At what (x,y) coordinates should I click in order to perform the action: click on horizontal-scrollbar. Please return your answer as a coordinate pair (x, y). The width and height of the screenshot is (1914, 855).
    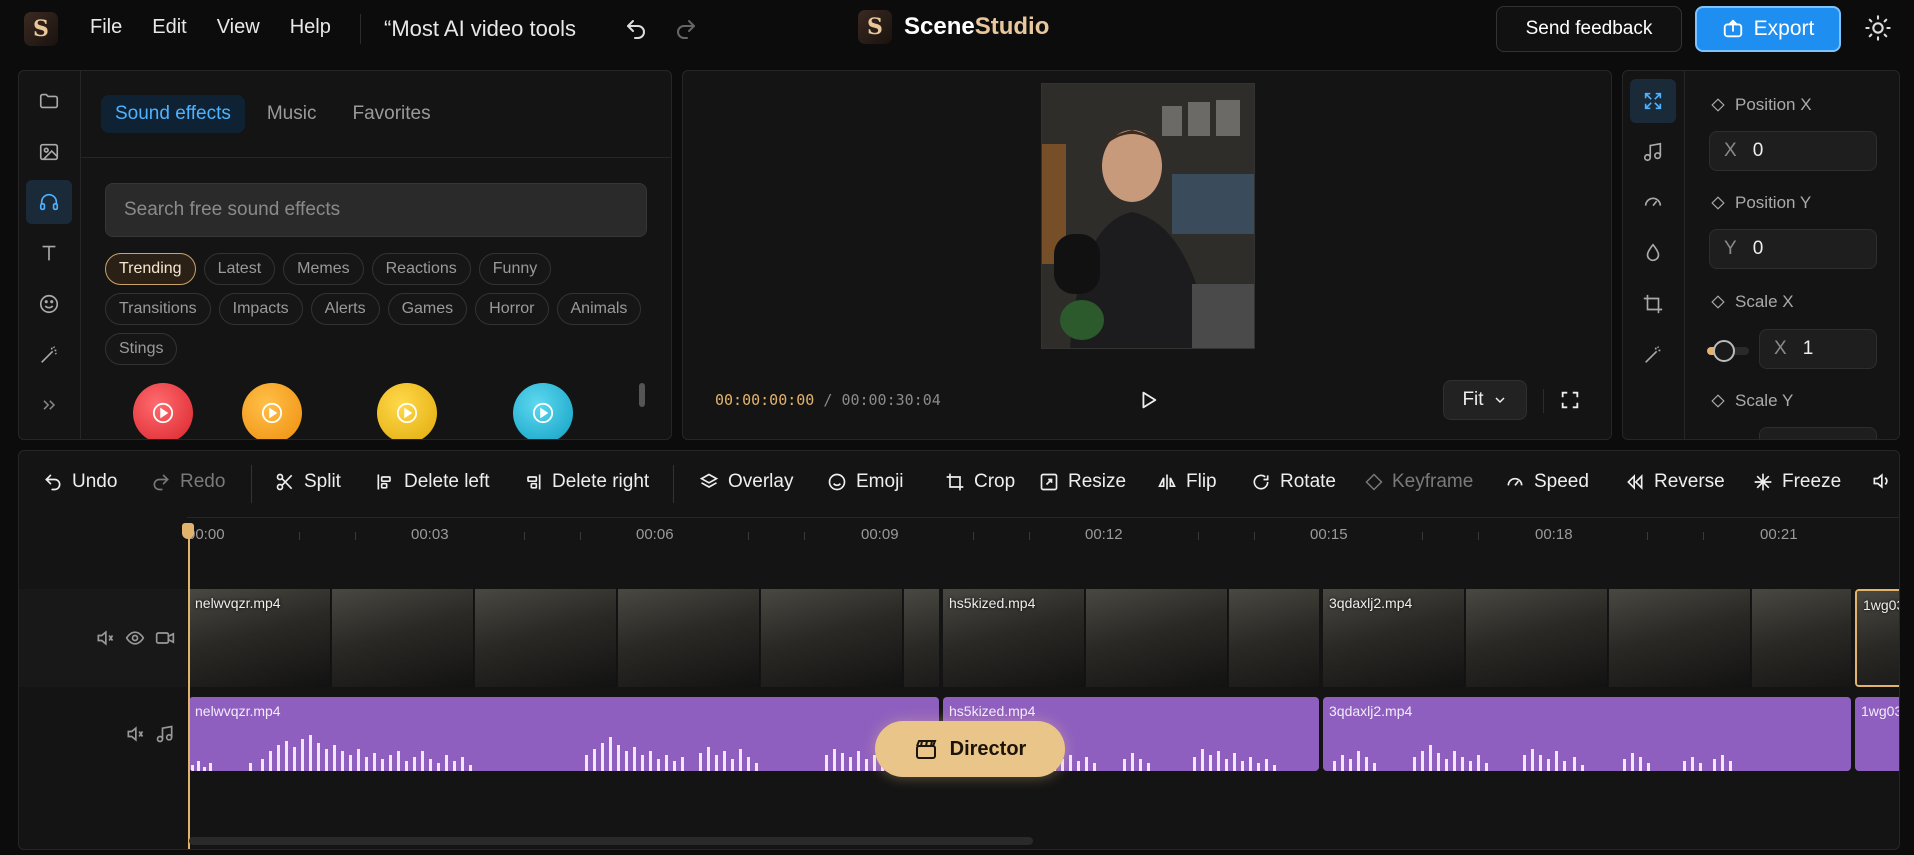
    Looking at the image, I should click on (611, 841).